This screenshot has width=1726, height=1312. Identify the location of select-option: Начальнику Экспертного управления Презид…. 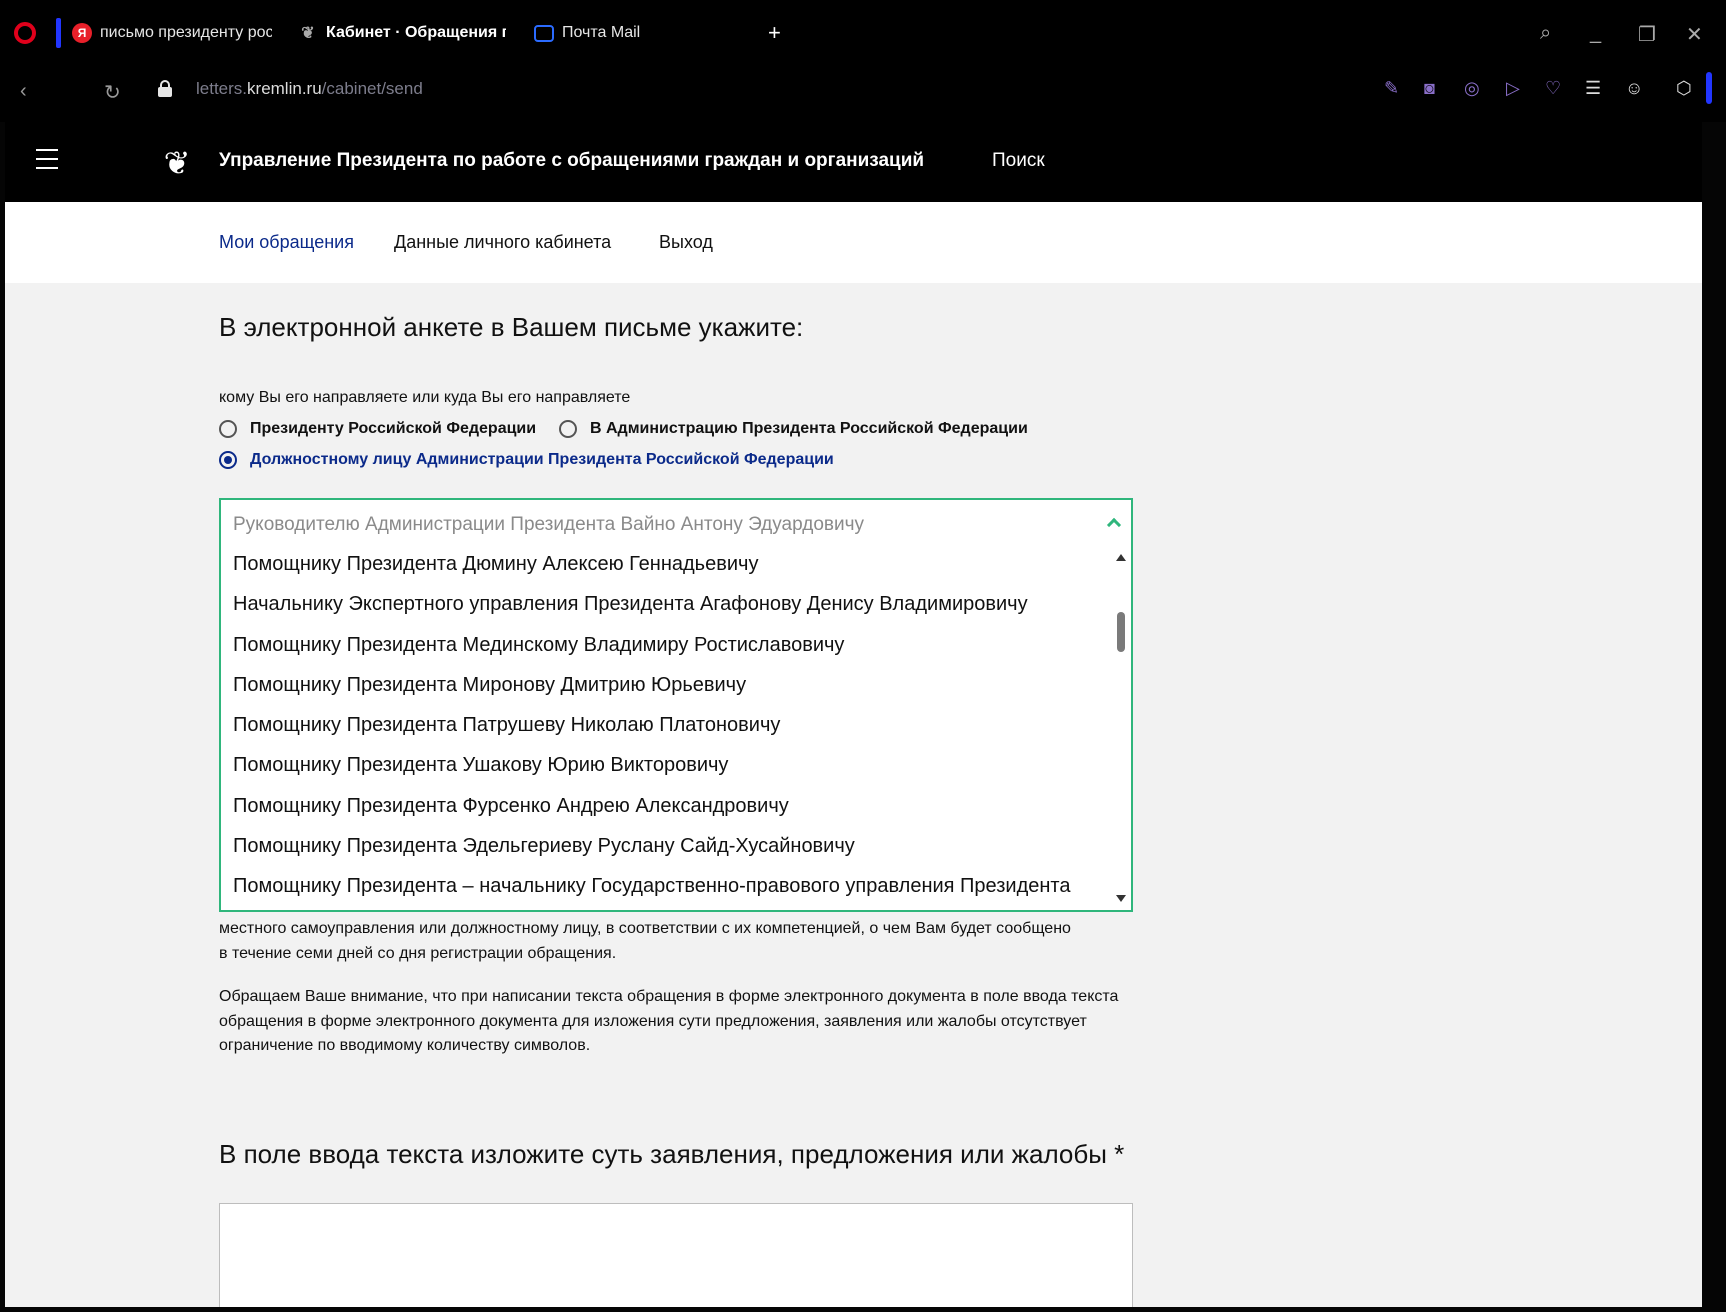
(663, 604).